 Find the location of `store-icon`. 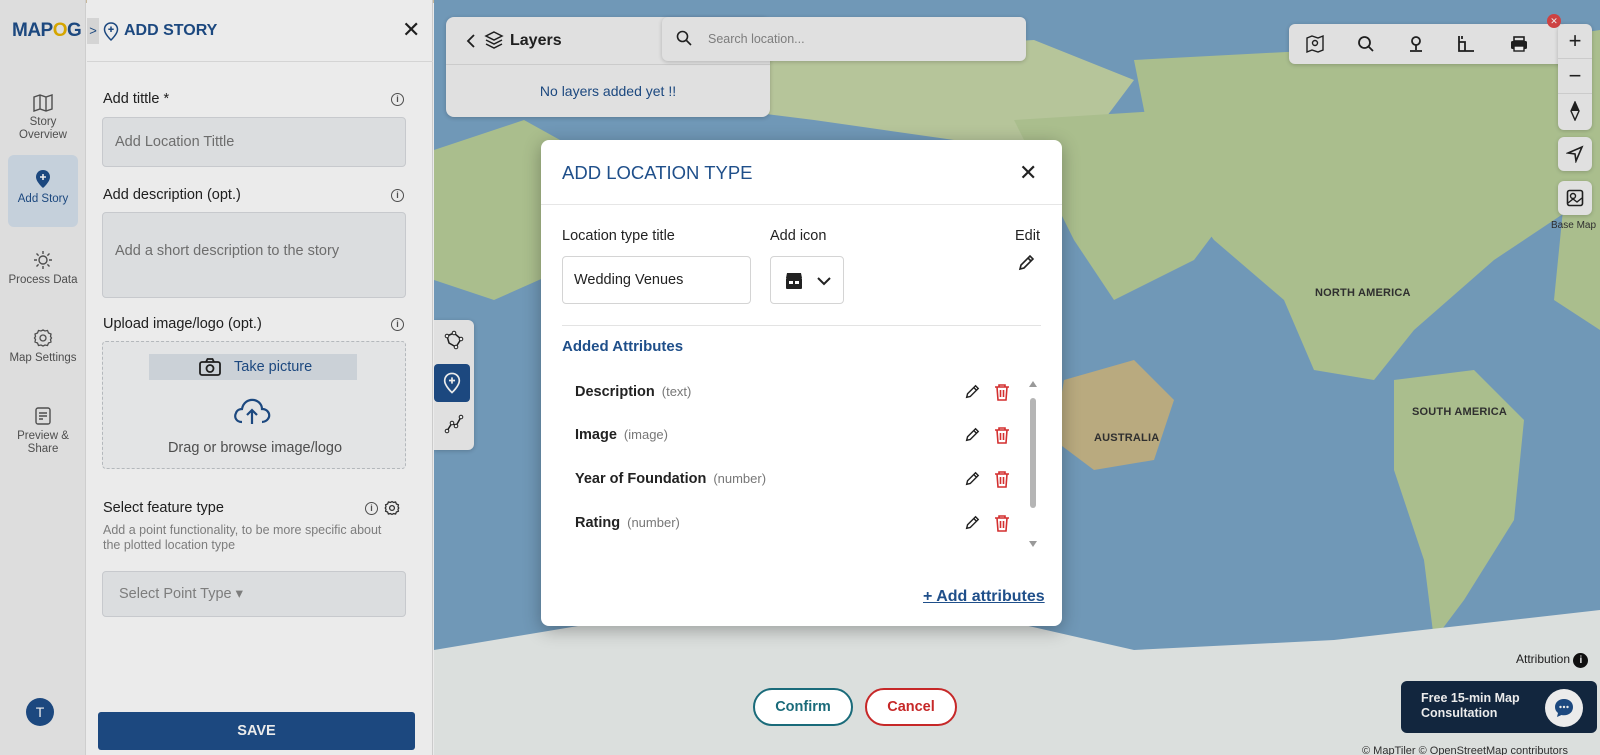

store-icon is located at coordinates (794, 281).